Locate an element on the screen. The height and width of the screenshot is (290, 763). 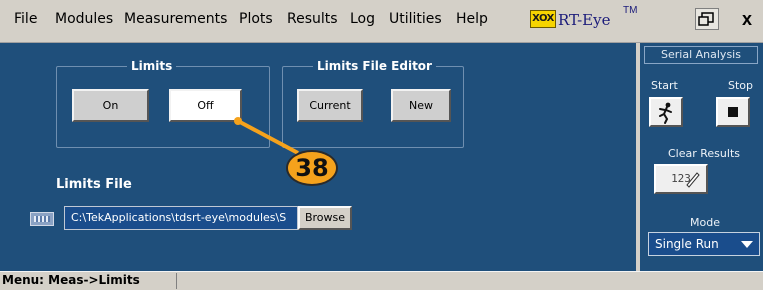
limits-file-path-field: C:\TekApplications\tdsrt-eye\modules\S is located at coordinates (181, 218).